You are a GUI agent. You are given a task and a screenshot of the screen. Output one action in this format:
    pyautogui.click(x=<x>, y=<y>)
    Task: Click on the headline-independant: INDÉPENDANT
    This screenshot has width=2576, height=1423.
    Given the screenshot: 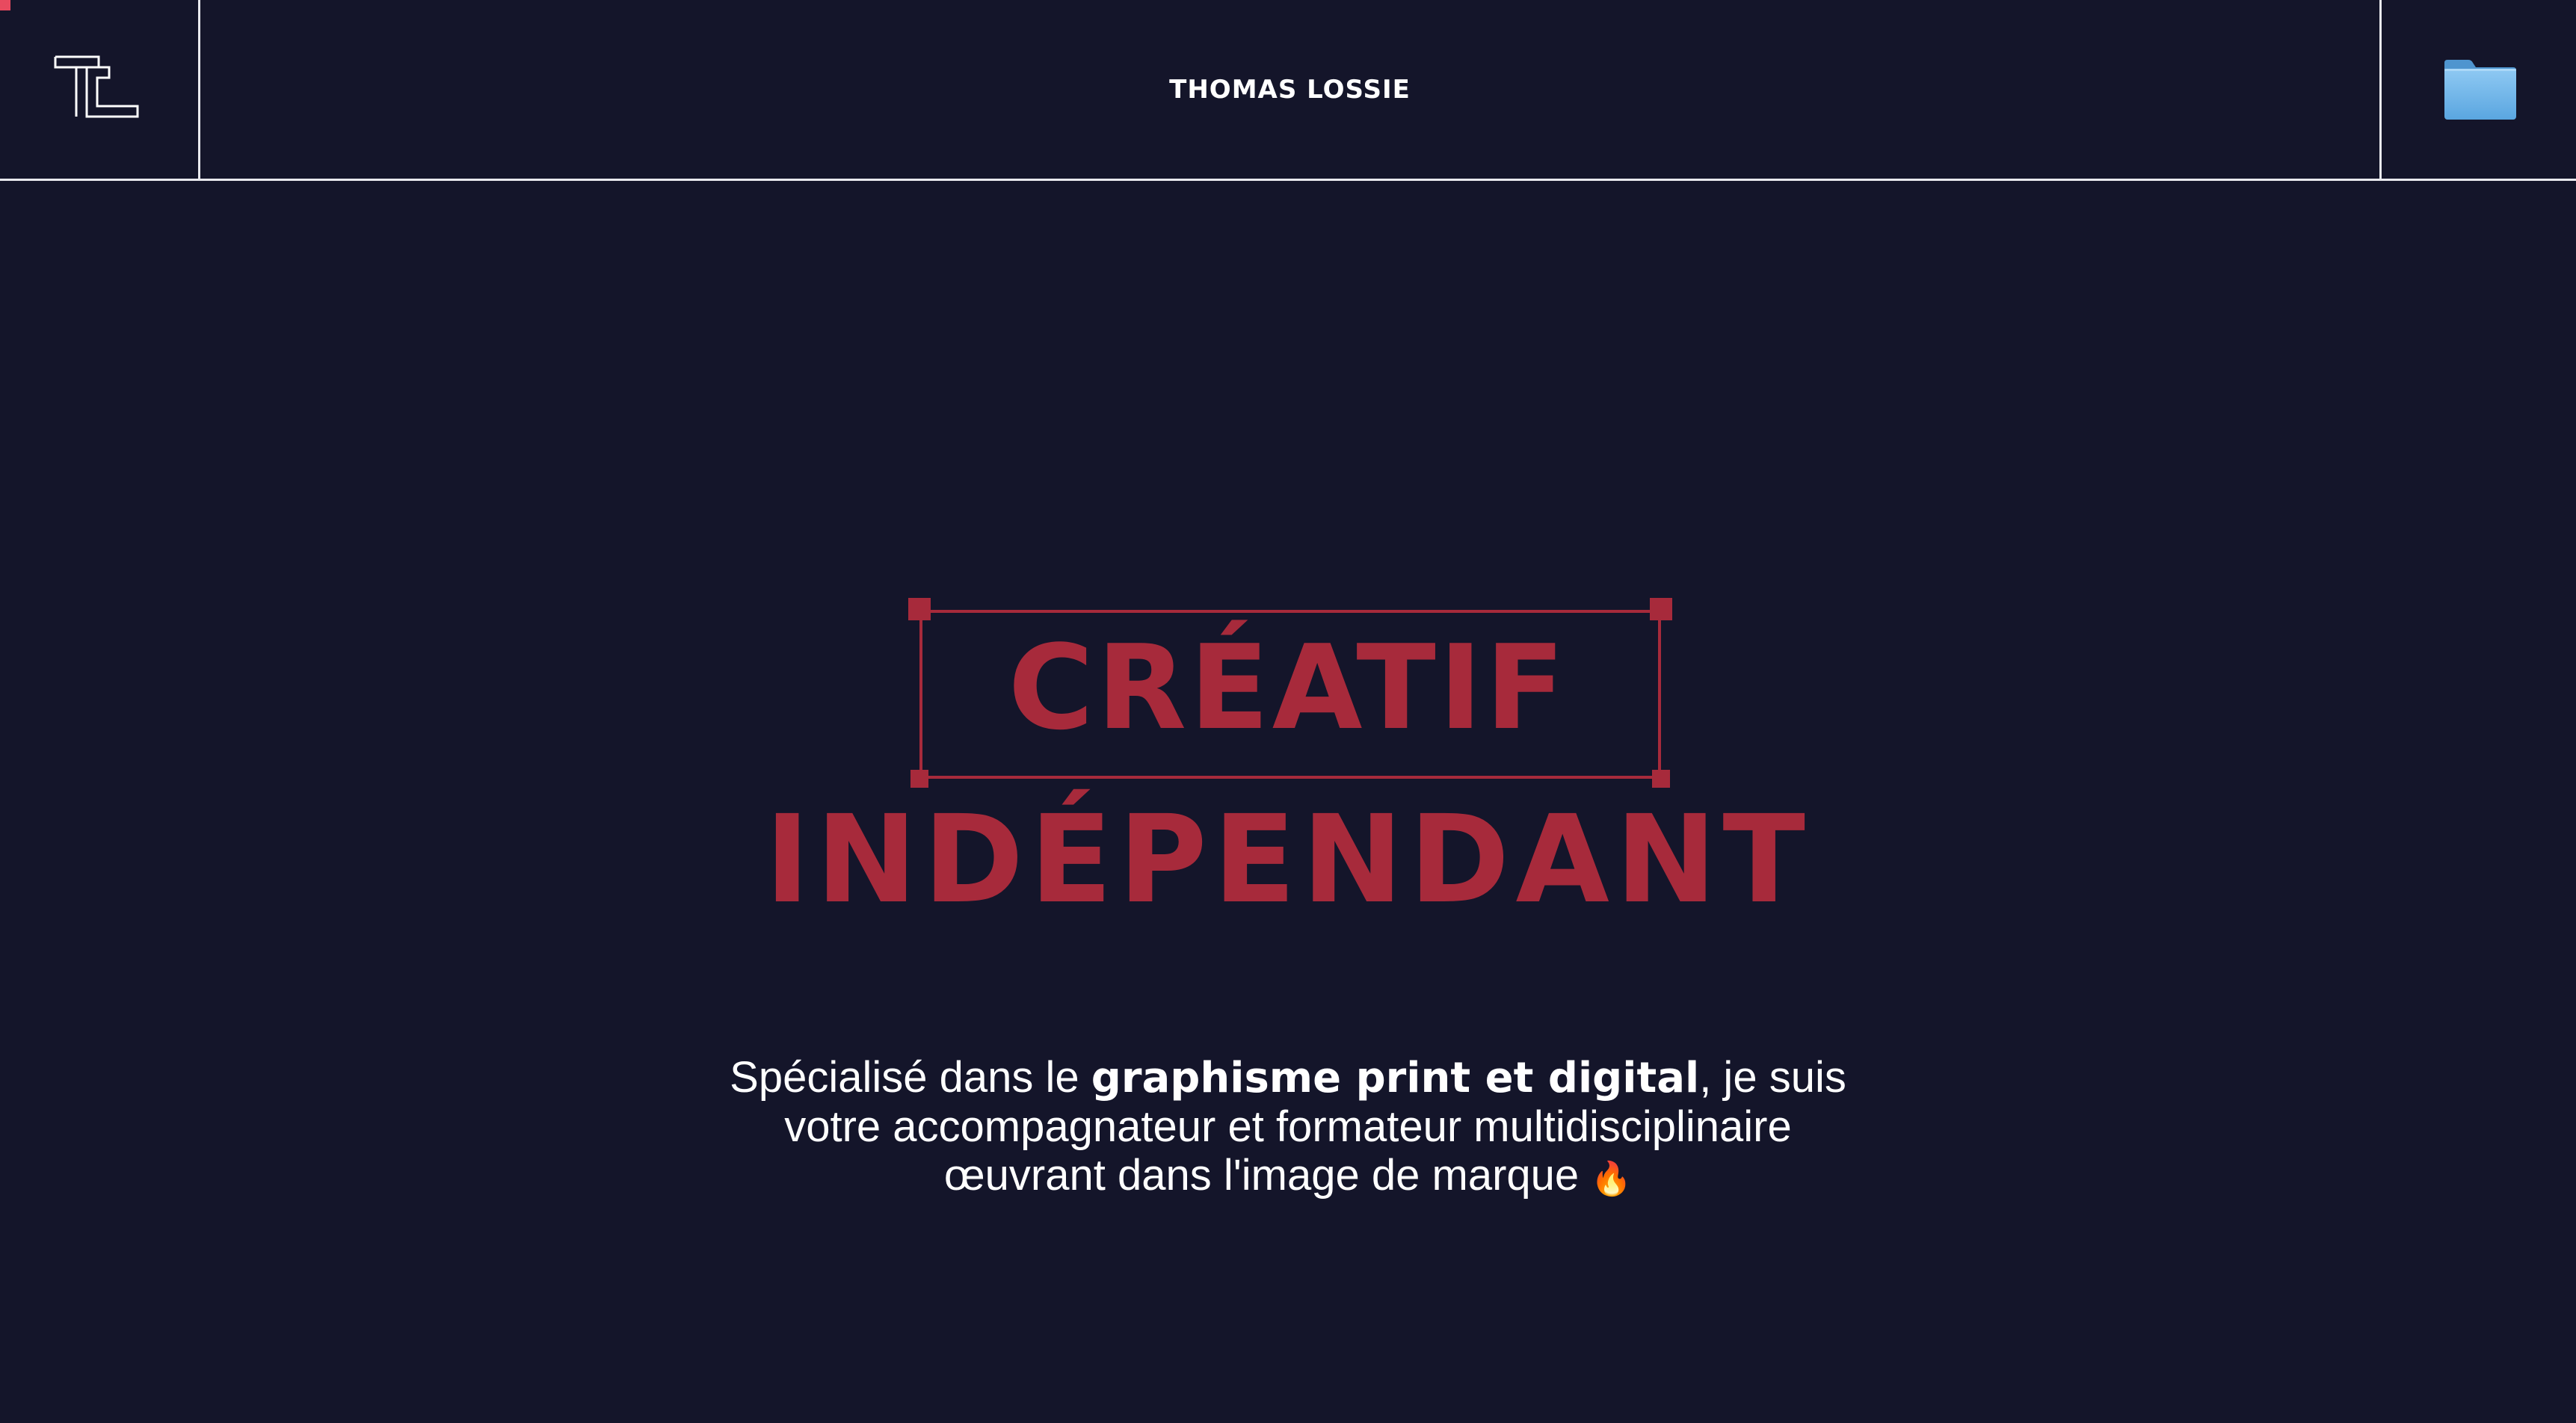 What is the action you would take?
    pyautogui.click(x=1288, y=860)
    